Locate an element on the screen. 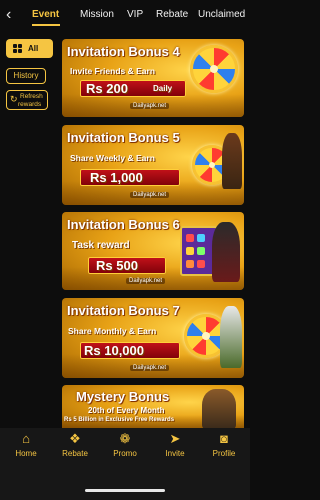  back-arrow-icon: ‹ is located at coordinates (13, 15).